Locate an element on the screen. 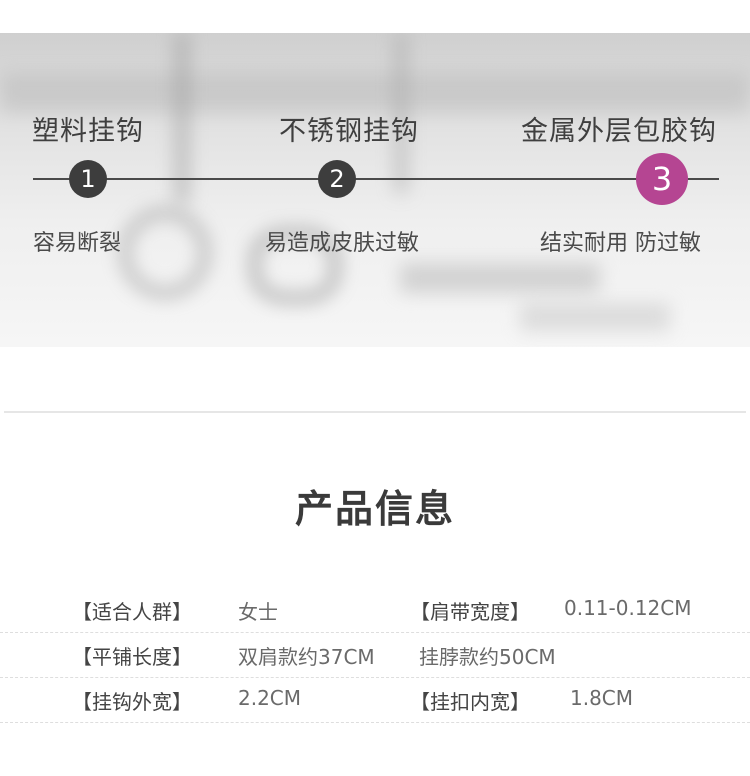 This screenshot has height=776, width=750. info-value: 0.11-0.12CM is located at coordinates (628, 608).